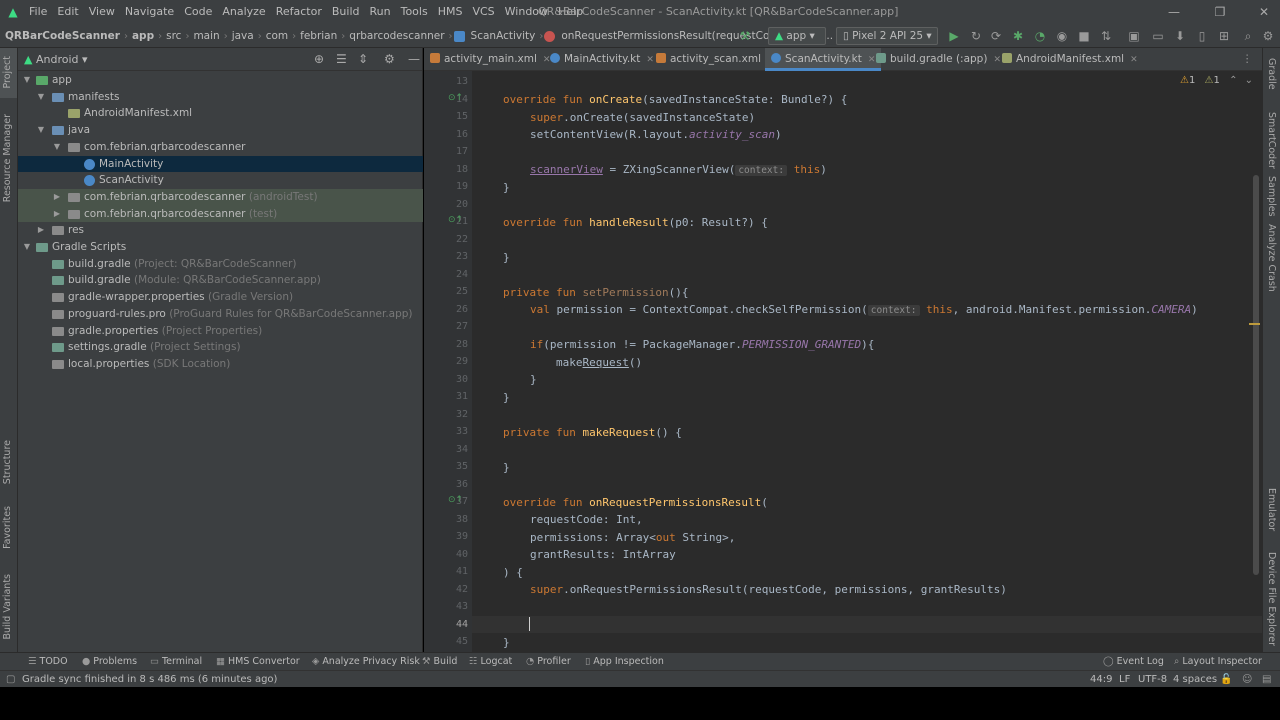 The width and height of the screenshot is (1280, 720). What do you see at coordinates (277, 36) in the screenshot?
I see `breadcrumb-com: com` at bounding box center [277, 36].